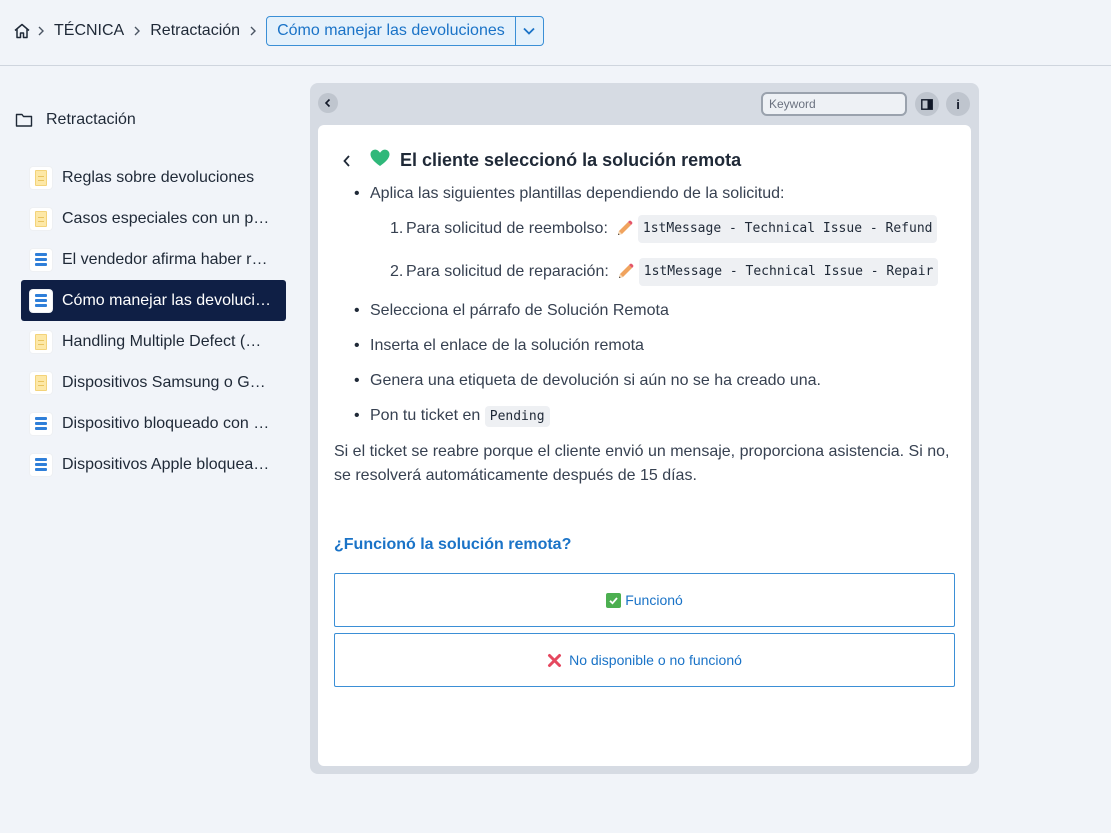 The image size is (1111, 833). What do you see at coordinates (517, 416) in the screenshot?
I see `status-code: Pending` at bounding box center [517, 416].